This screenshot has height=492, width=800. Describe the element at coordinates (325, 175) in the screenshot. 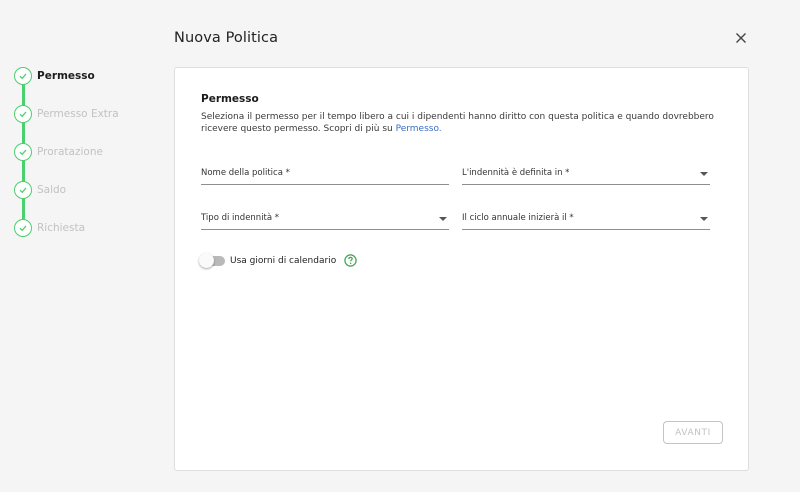

I see `policy-name-input: Nome della politica *` at that location.